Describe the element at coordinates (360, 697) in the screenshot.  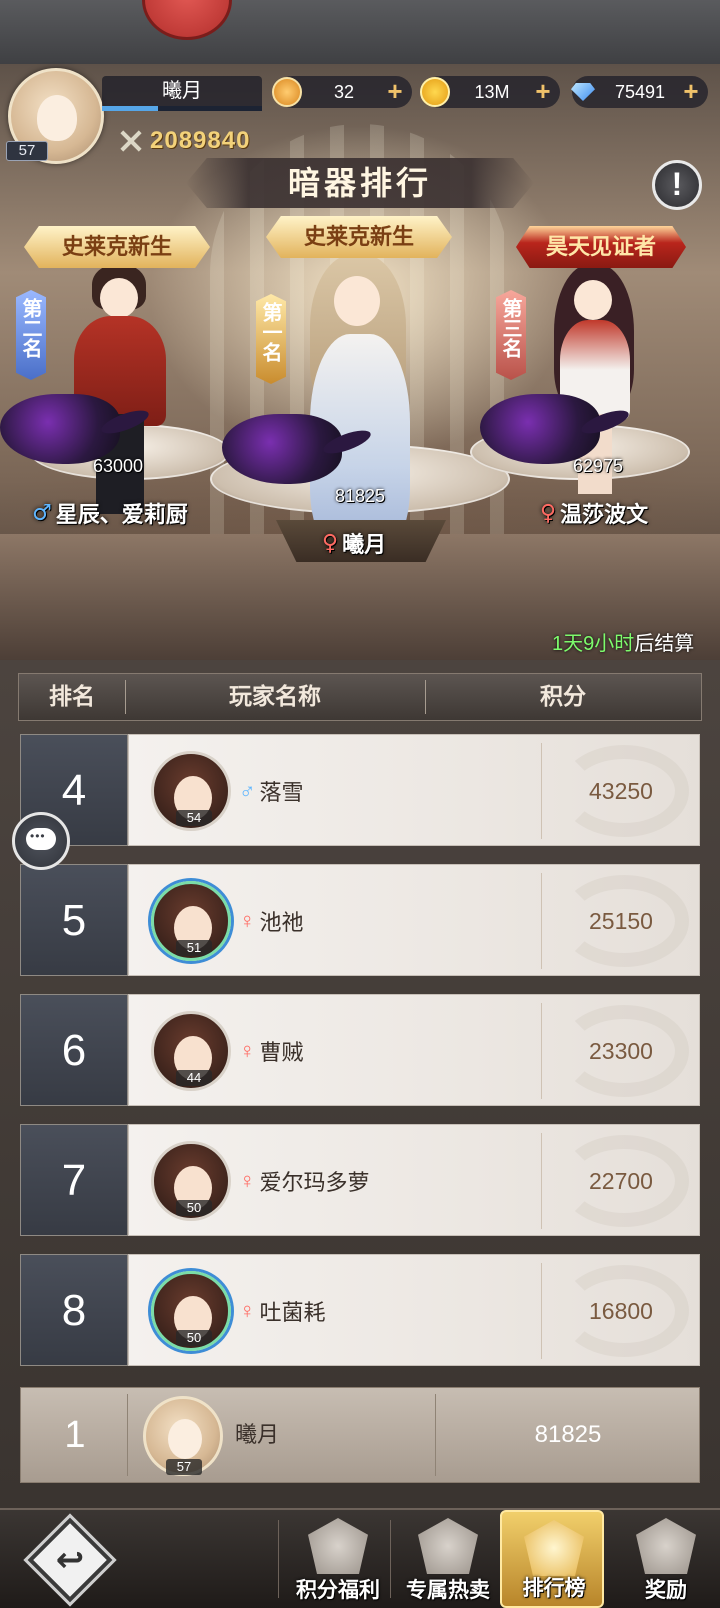
I see `table-header: 排名 玩家名称 积分` at that location.